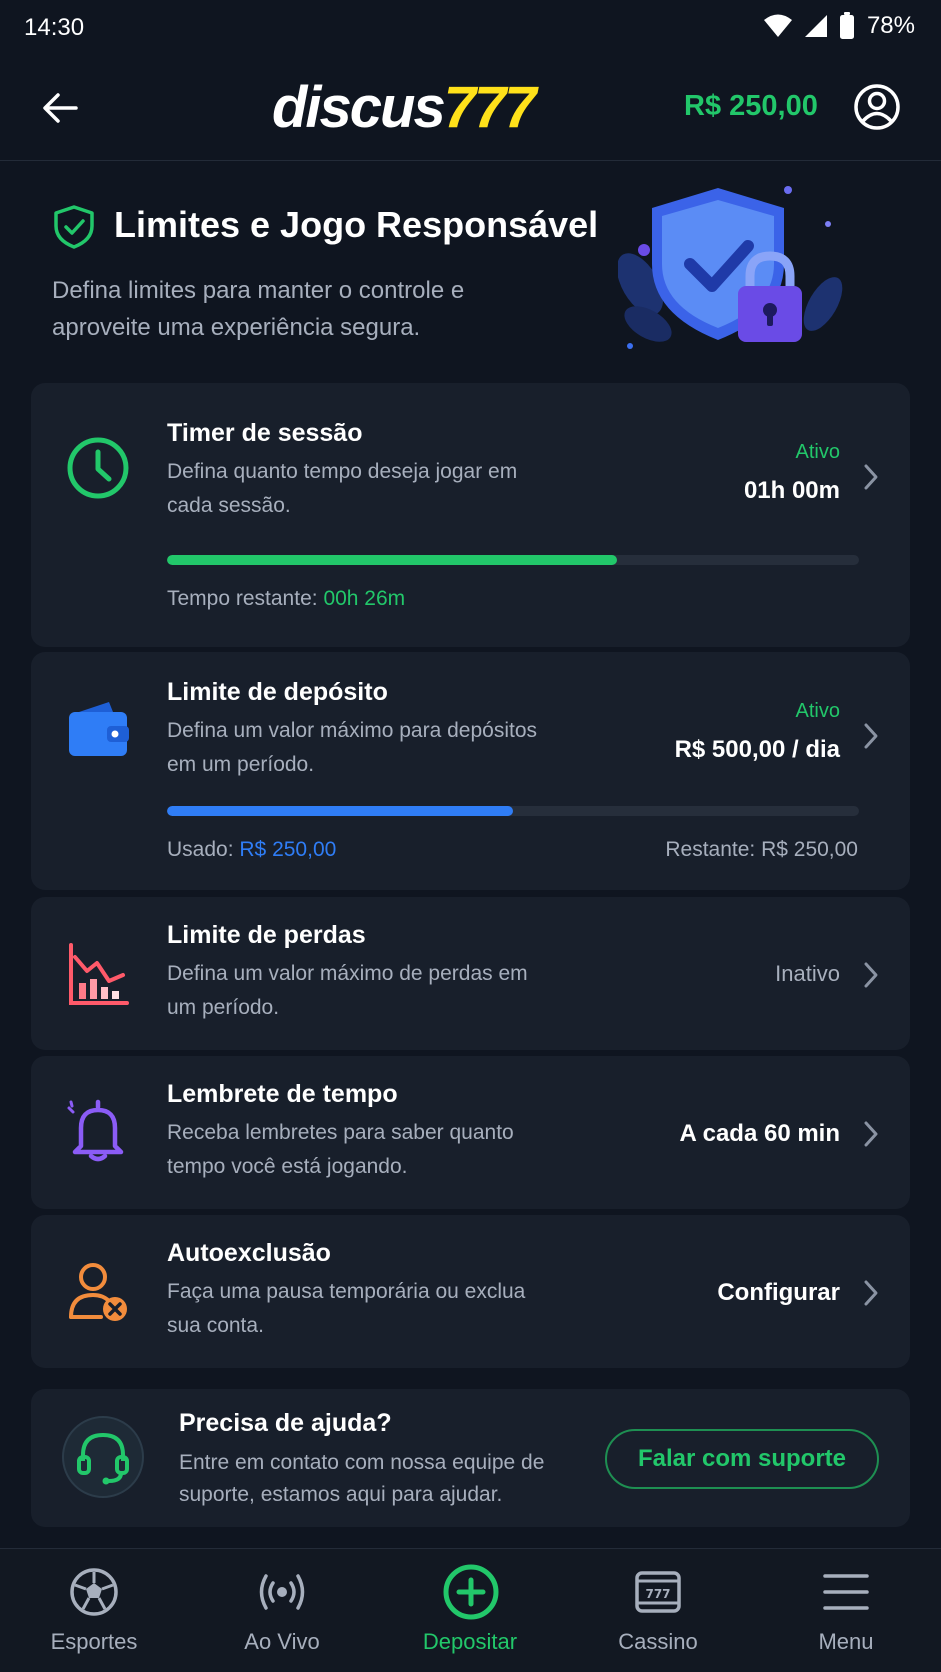 The height and width of the screenshot is (1672, 941). I want to click on configure-link: Configurar, so click(778, 1292).